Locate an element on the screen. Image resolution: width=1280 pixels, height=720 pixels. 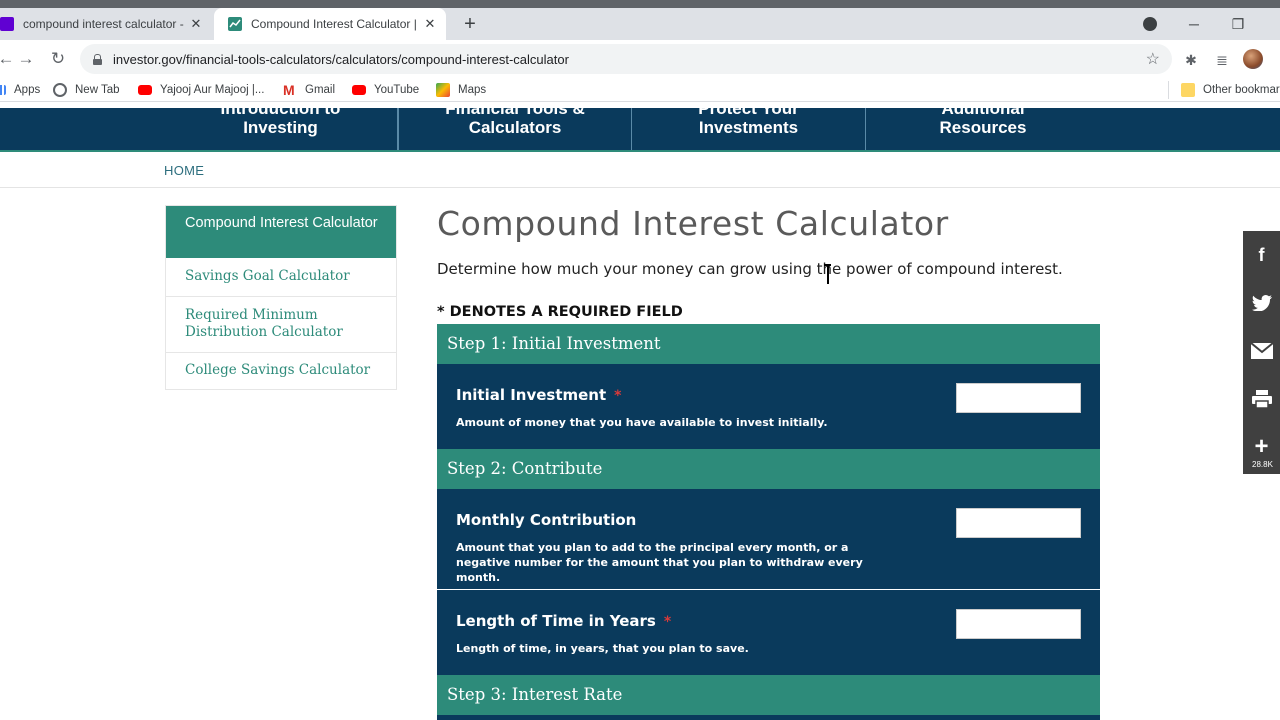
page-title: Compound Interest Calculator is located at coordinates (693, 223).